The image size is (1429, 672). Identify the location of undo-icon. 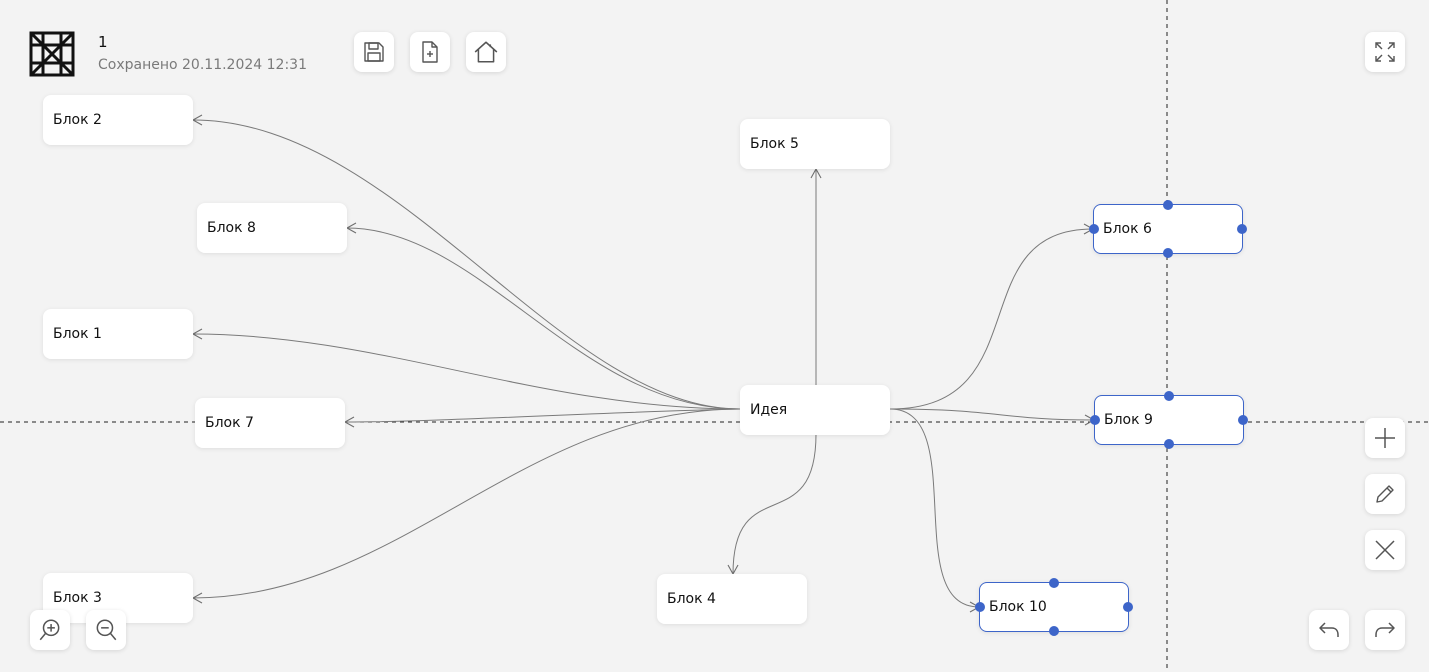
(1329, 629).